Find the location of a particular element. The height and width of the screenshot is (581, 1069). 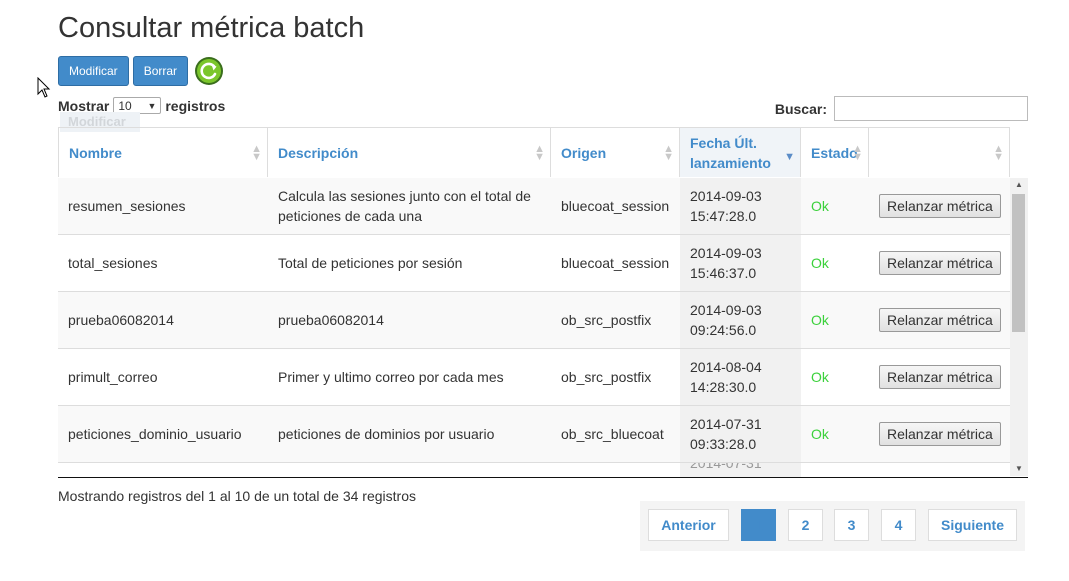

cell-nombre: peticiones_dominio_usuario is located at coordinates (155, 434).